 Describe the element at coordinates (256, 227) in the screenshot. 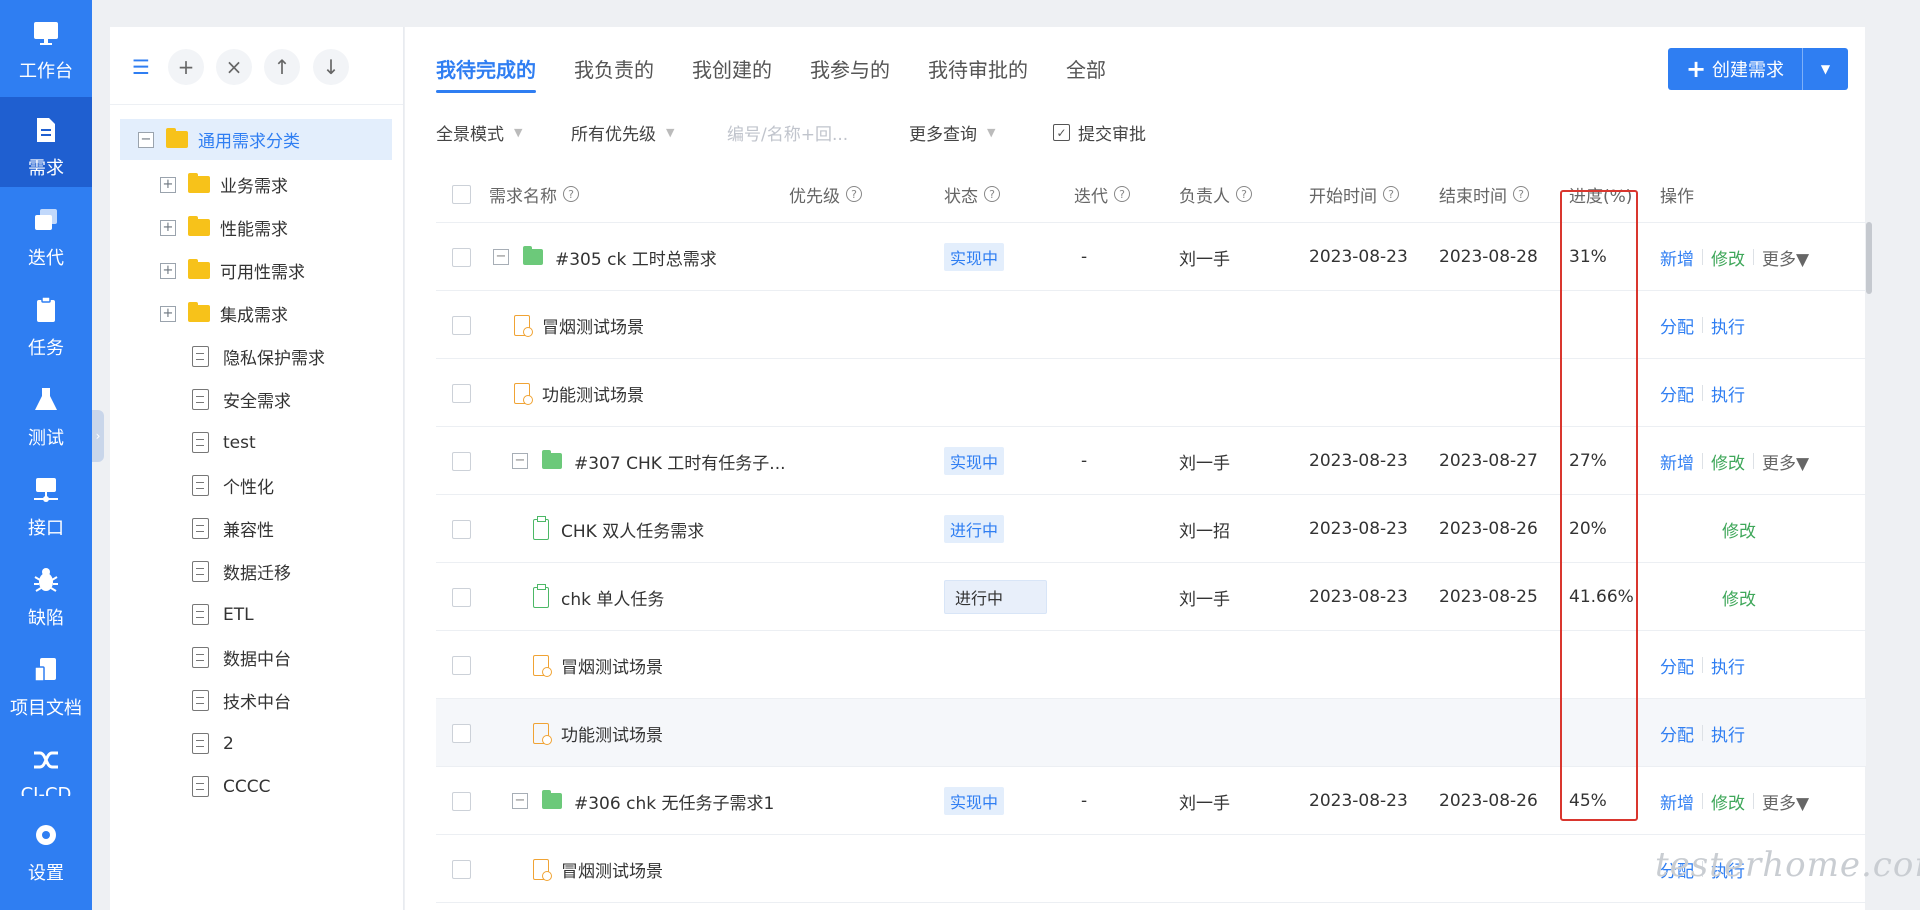

I see `tree-item-performance: + 性能需求` at that location.